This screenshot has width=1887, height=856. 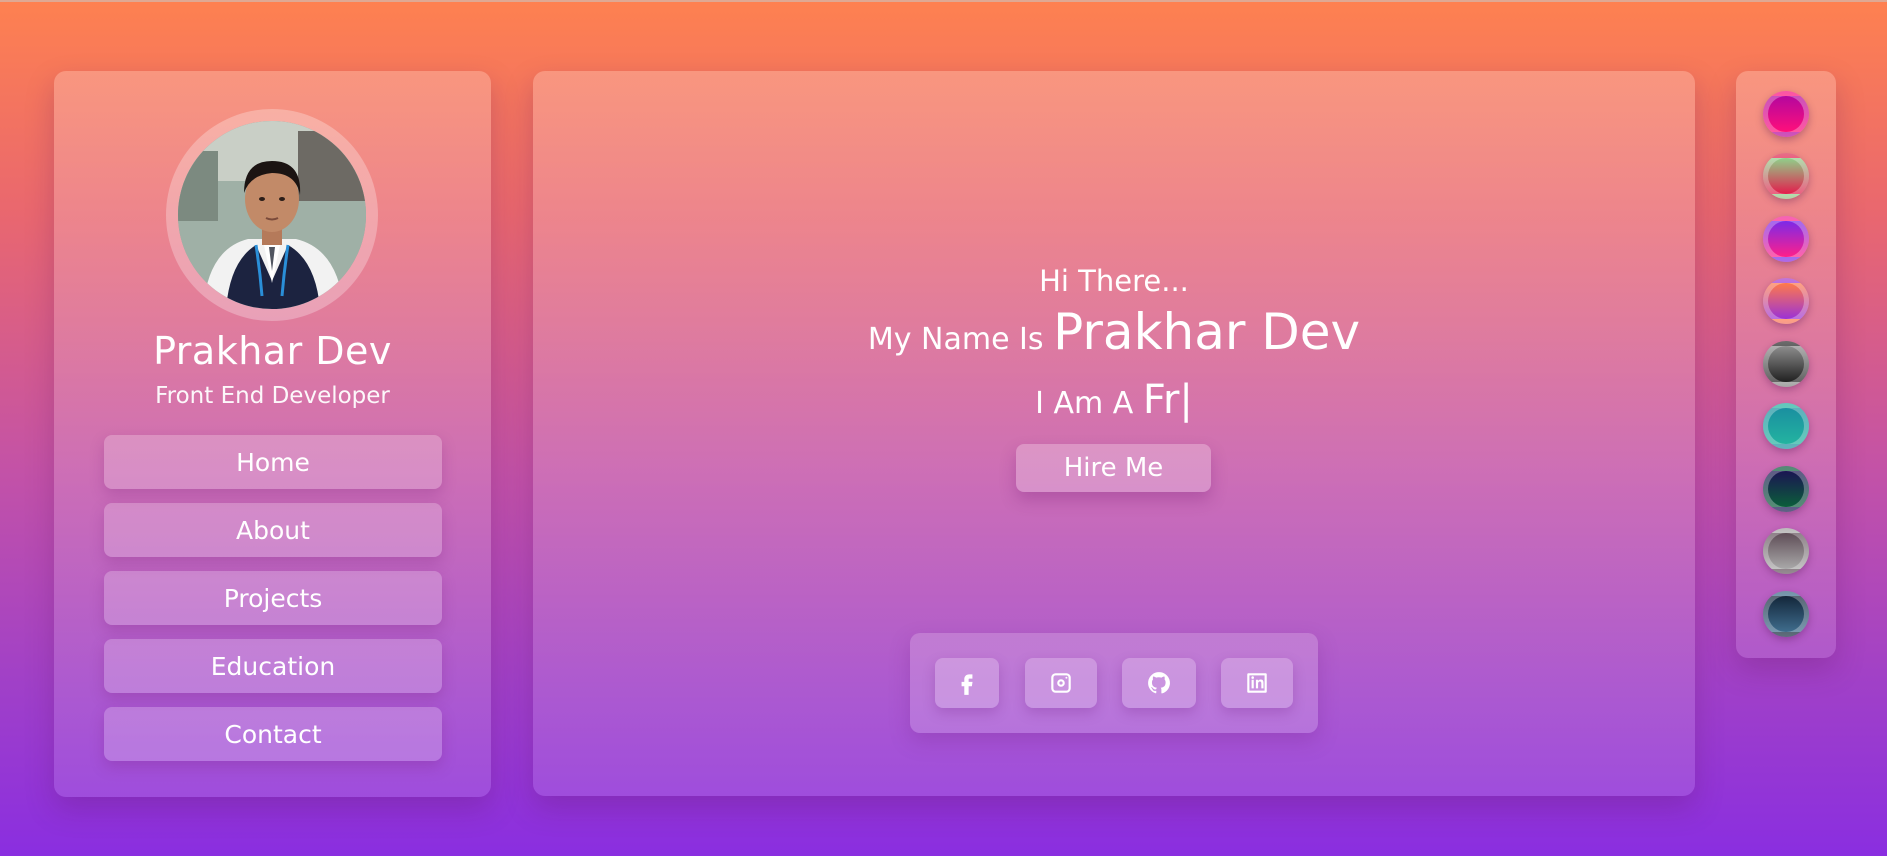 I want to click on hero-name: Prakhar Dev, so click(x=1207, y=332).